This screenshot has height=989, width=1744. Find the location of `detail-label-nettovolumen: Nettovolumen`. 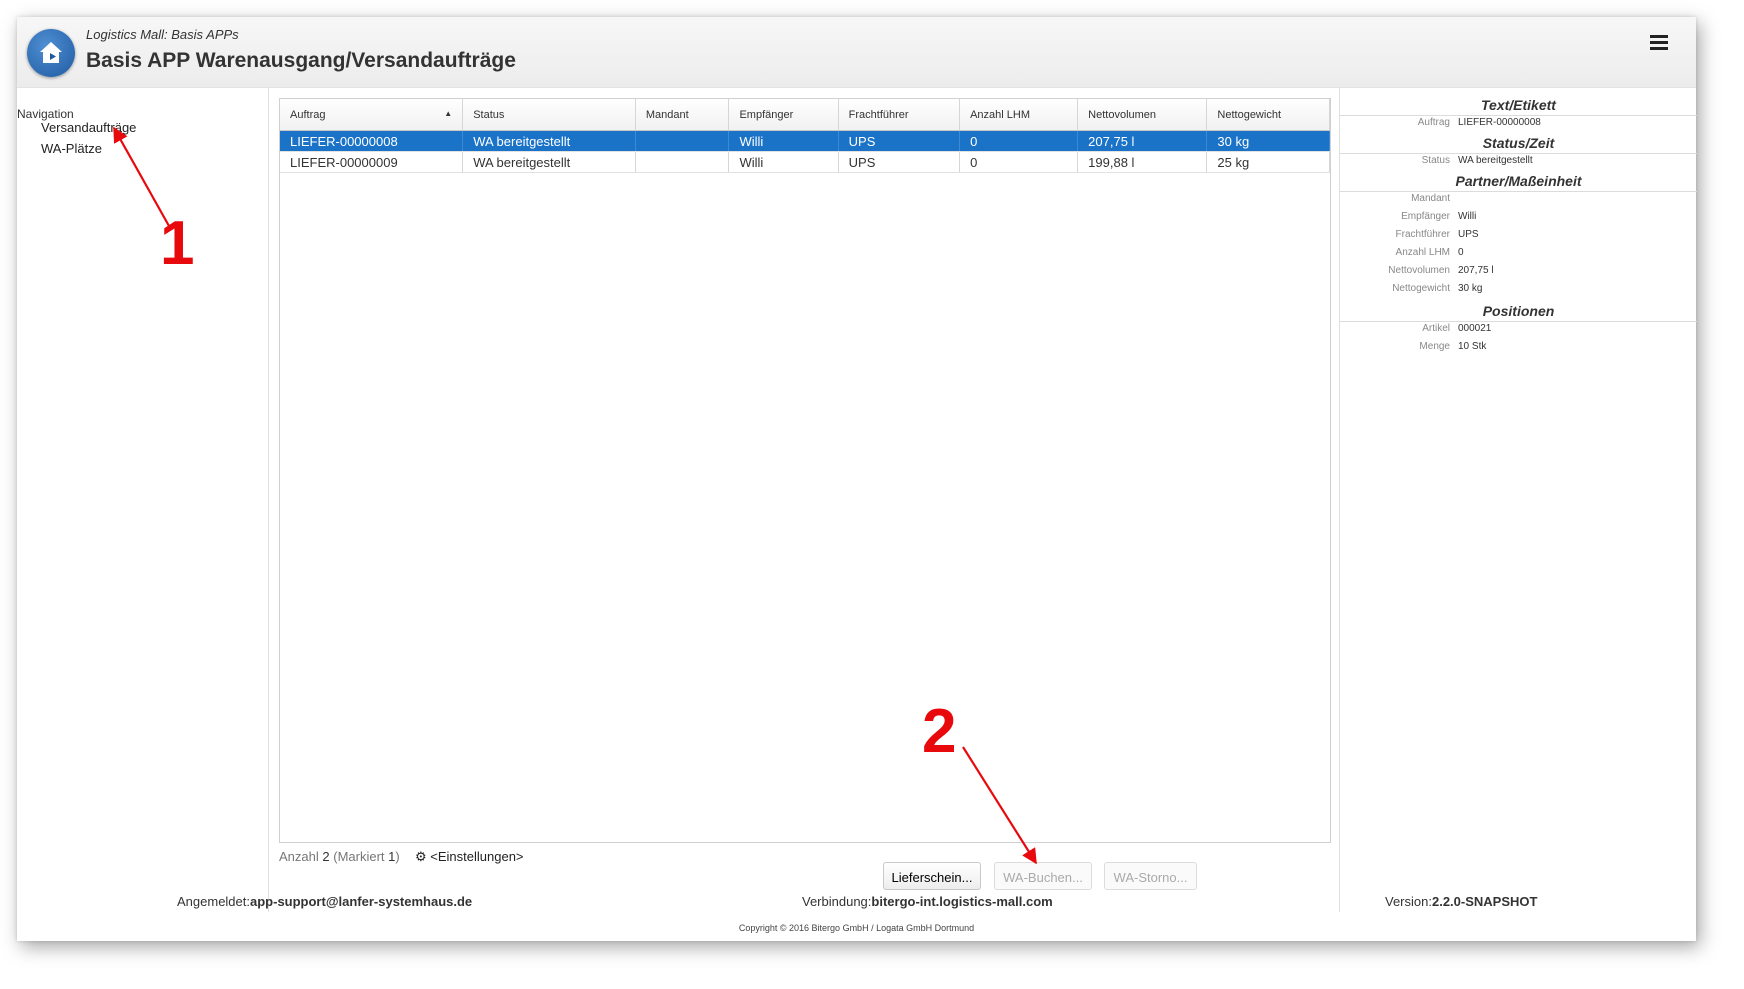

detail-label-nettovolumen: Nettovolumen is located at coordinates (1419, 270).